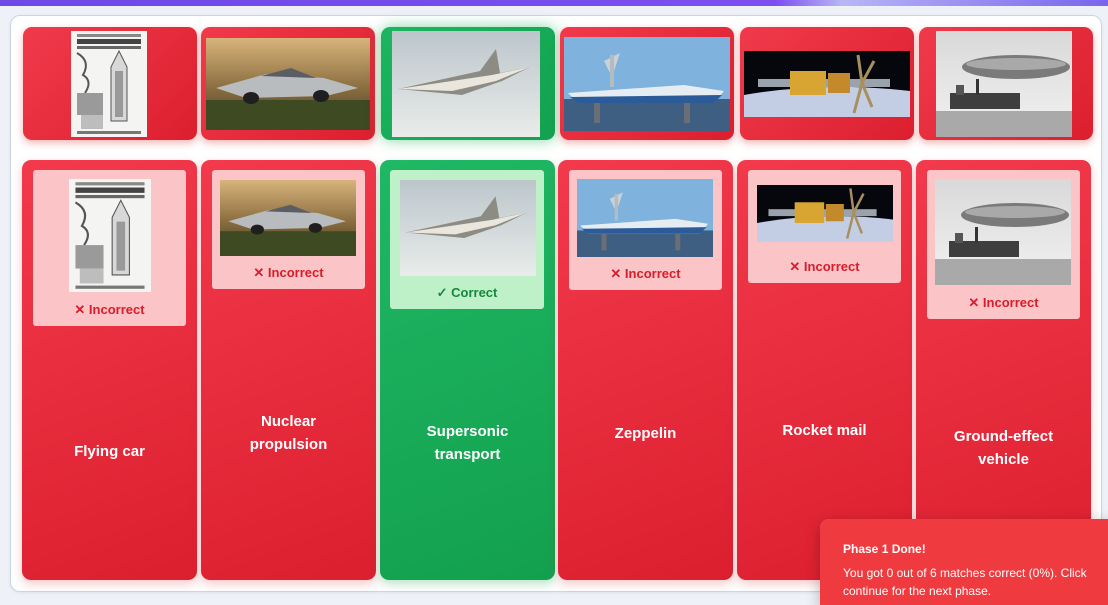  What do you see at coordinates (1003, 448) in the screenshot?
I see `column-label: Ground-effect vehicle` at bounding box center [1003, 448].